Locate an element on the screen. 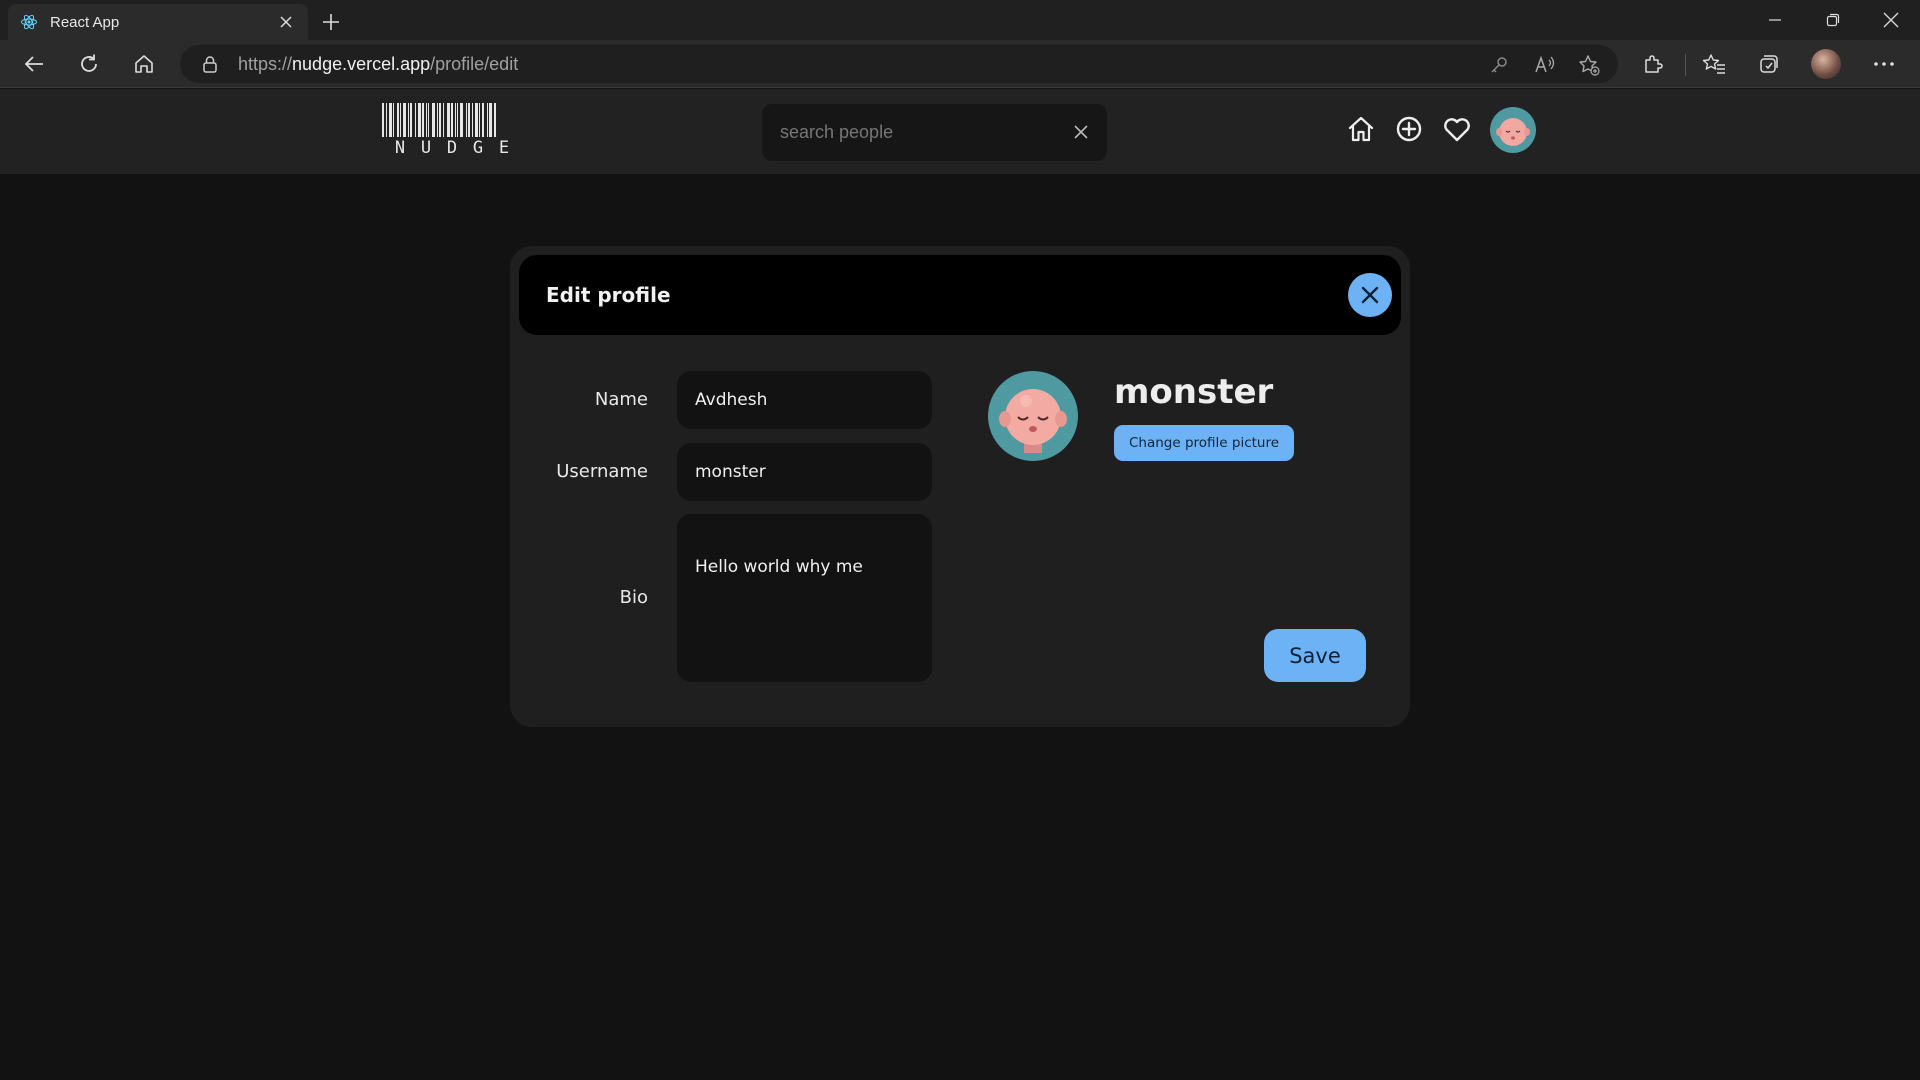 The height and width of the screenshot is (1080, 1920). logo-letter: D is located at coordinates (453, 148).